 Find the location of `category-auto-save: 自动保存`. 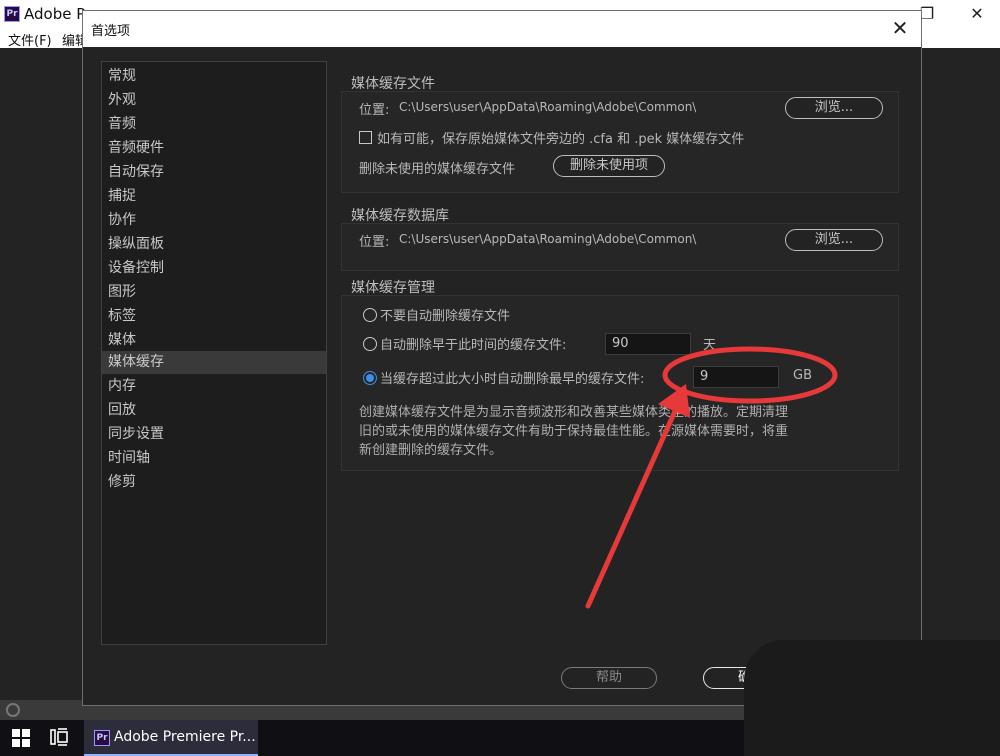

category-auto-save: 自动保存 is located at coordinates (214, 172).